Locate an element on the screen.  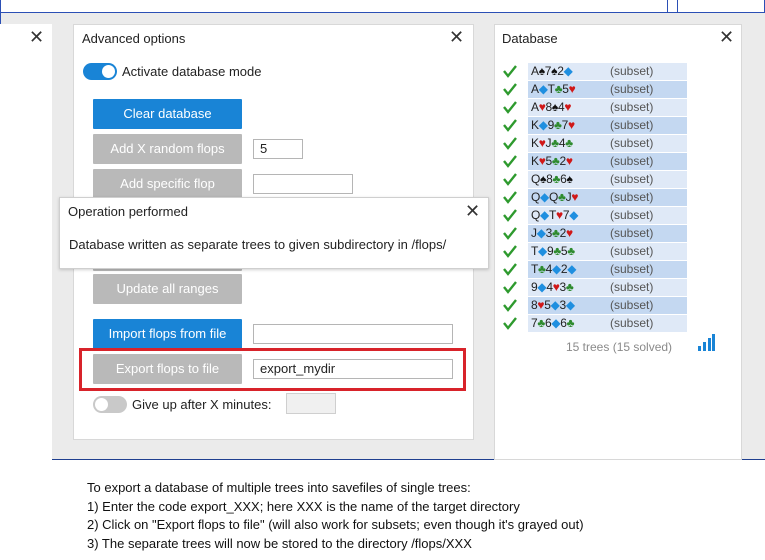
card-rank: A is located at coordinates (535, 89).